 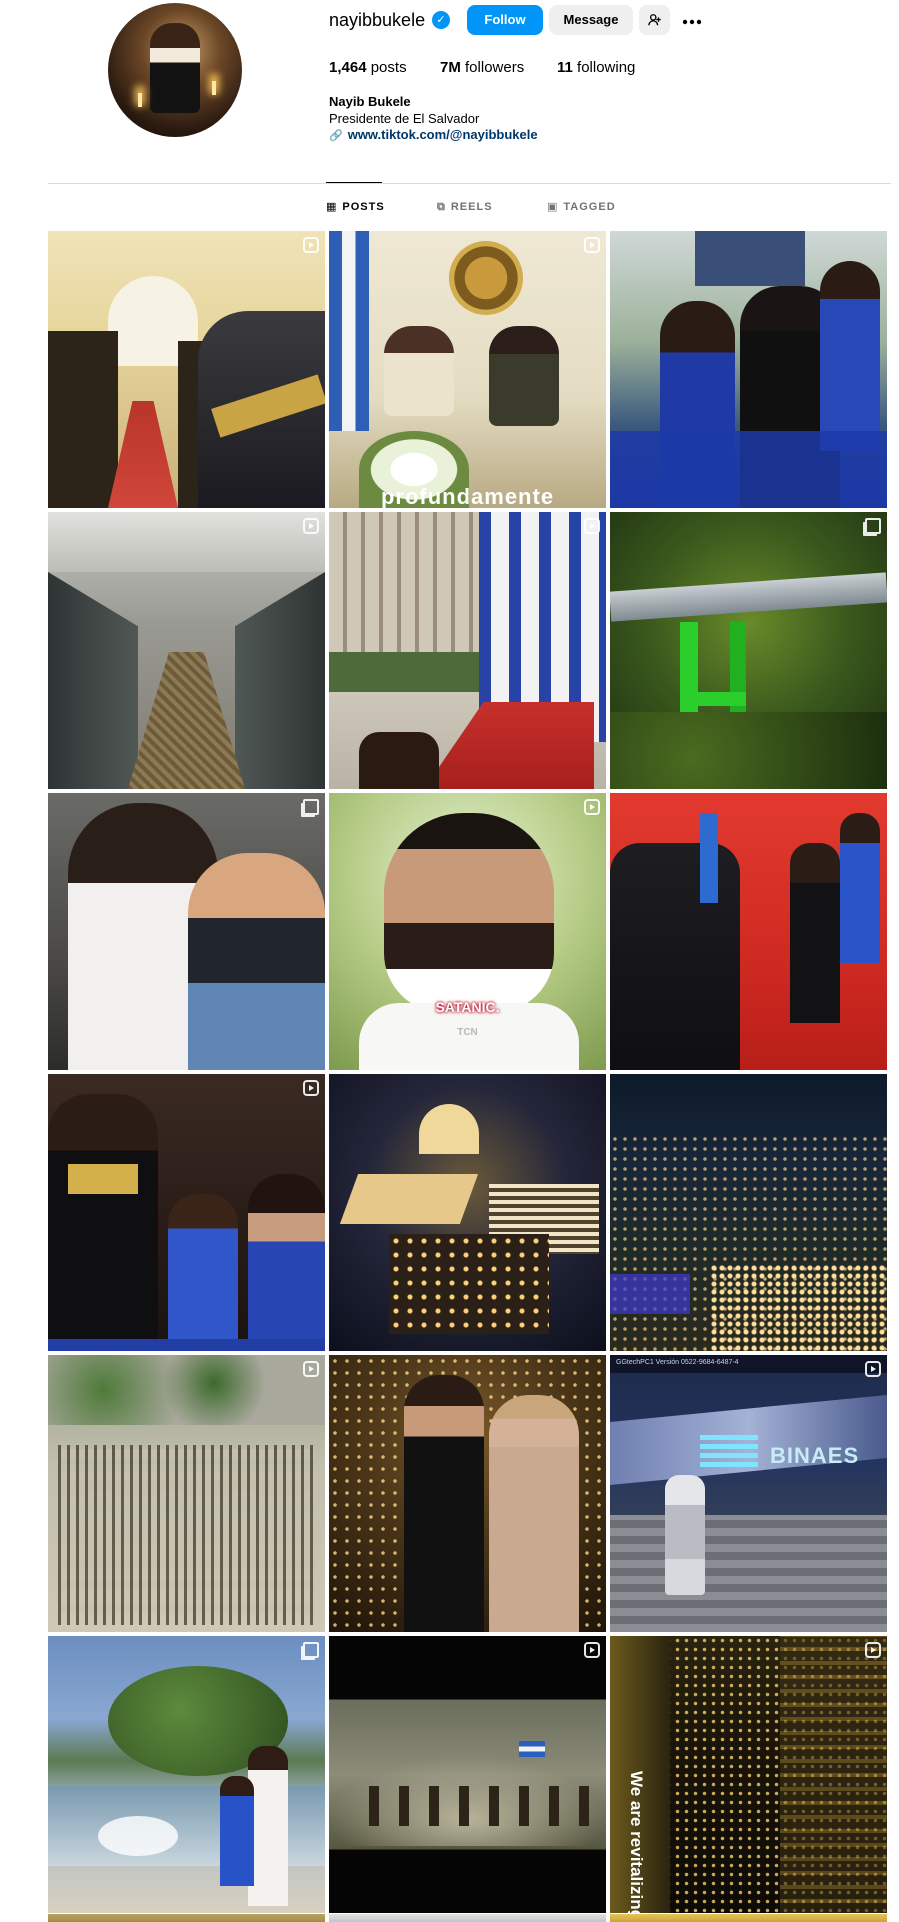 I want to click on add-user-button, so click(x=654, y=20).